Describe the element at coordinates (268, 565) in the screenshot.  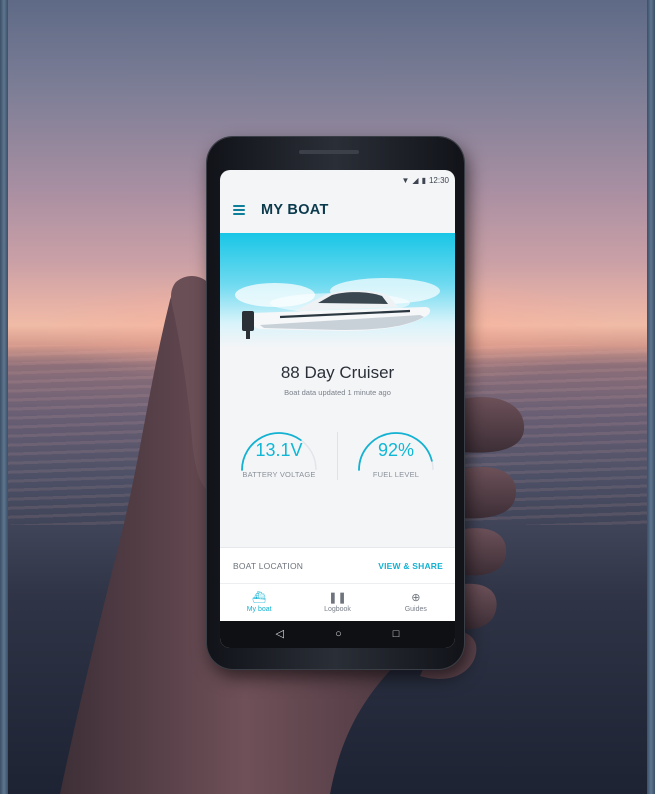
I see `boat-location-label: BOAT LOCATION` at that location.